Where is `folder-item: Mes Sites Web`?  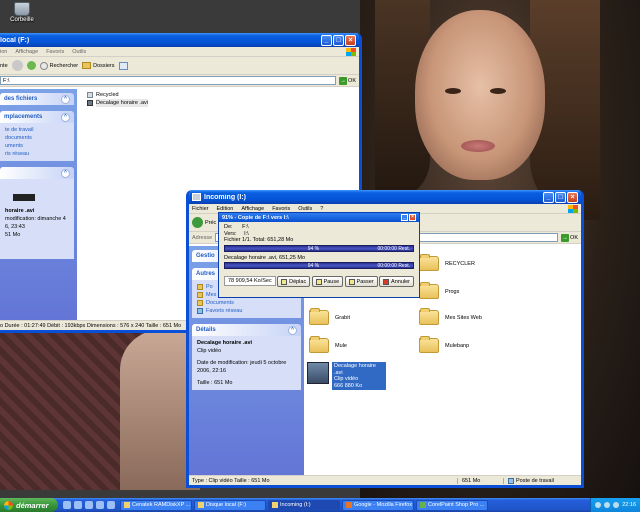
folder-item: Mes Sites Web is located at coordinates (450, 316).